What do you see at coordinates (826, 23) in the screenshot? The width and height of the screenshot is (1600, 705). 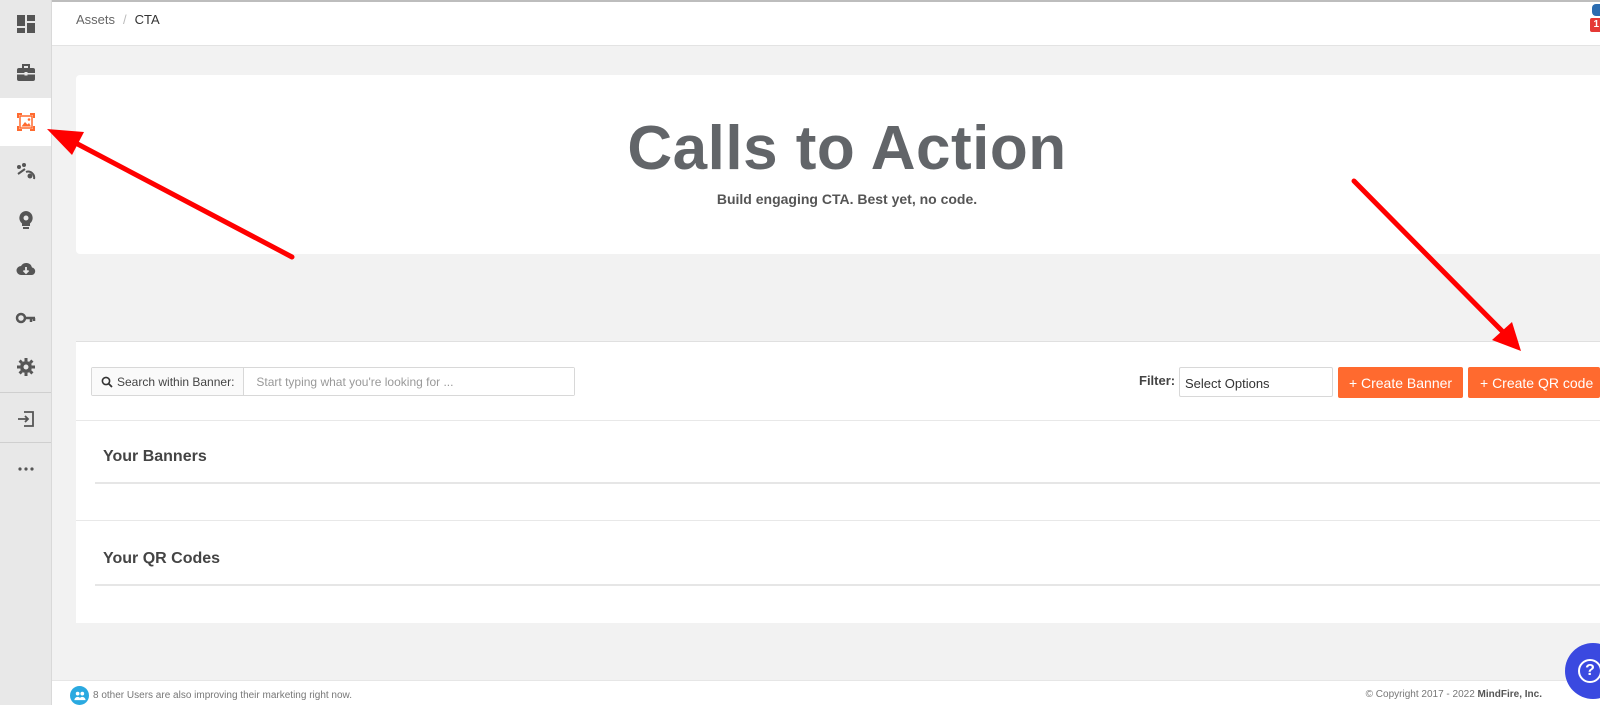 I see `topbar: Assets / CTA 1` at bounding box center [826, 23].